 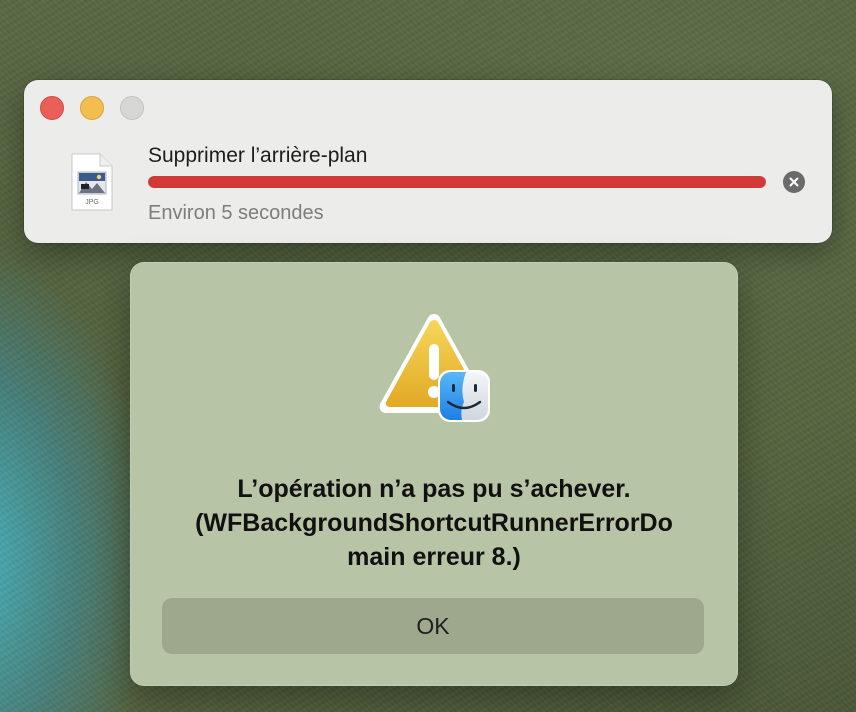 What do you see at coordinates (433, 626) in the screenshot?
I see `ok-button: OK` at bounding box center [433, 626].